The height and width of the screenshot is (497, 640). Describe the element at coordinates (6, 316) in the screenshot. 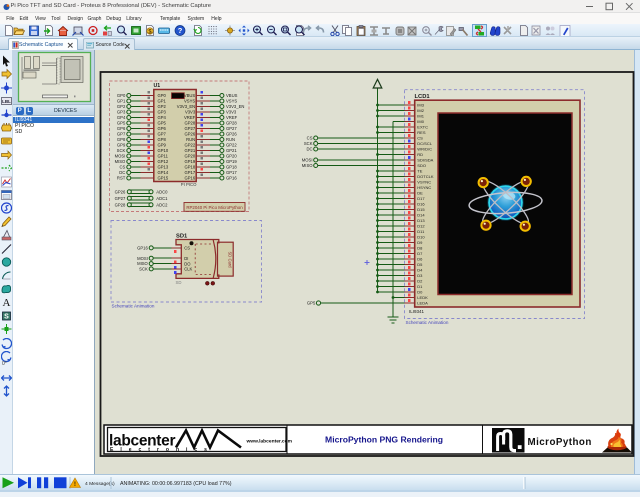

I see `svg-text: S` at that location.